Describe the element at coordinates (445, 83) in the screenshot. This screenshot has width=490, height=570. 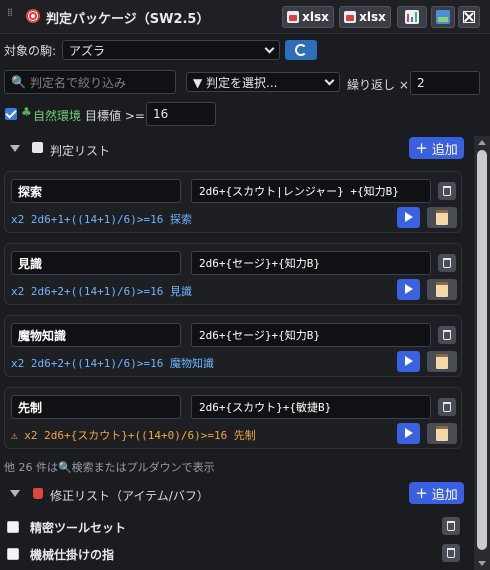
I see `repeat-count-input: 2` at that location.